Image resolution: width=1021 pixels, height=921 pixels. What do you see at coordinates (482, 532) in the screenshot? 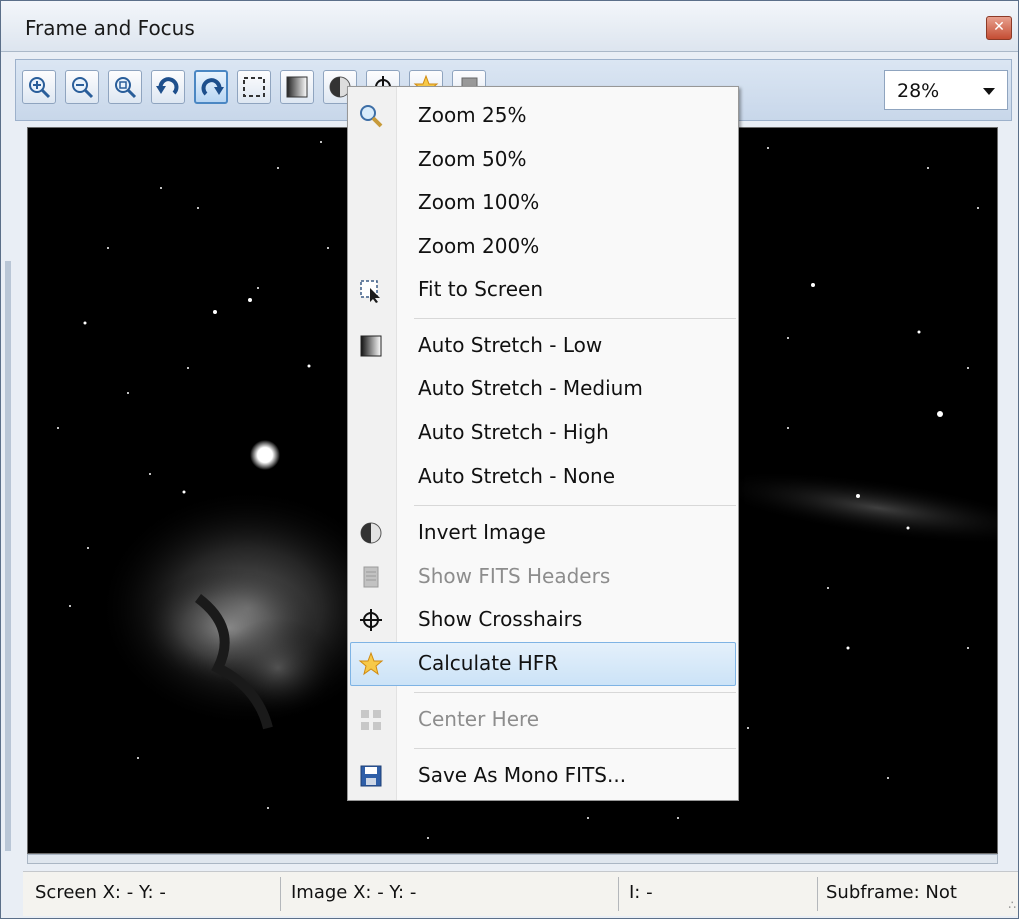
I see `menu-item-label: Invert Image` at bounding box center [482, 532].